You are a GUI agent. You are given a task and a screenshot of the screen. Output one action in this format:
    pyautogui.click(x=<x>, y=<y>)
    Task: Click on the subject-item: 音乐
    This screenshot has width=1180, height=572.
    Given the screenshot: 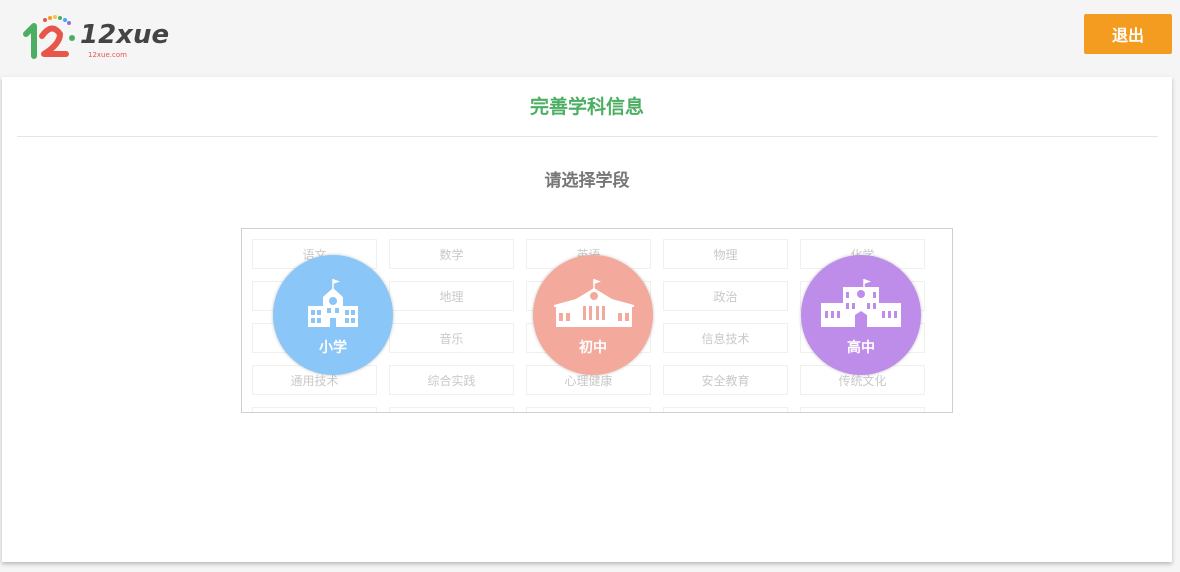 What is the action you would take?
    pyautogui.click(x=451, y=338)
    